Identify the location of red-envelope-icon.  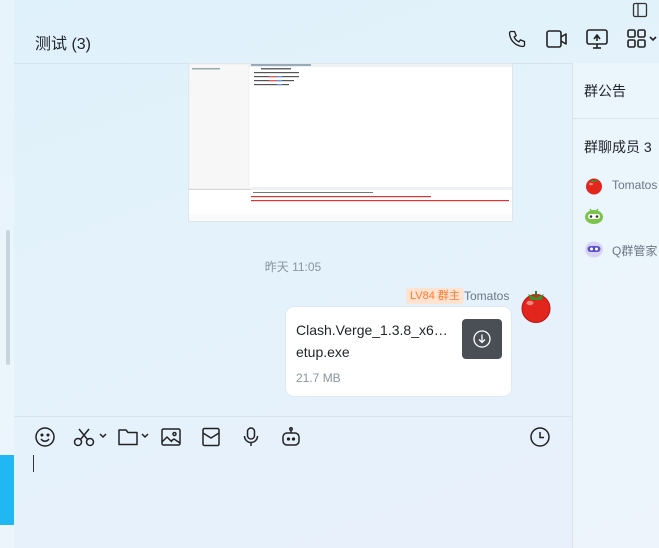
(211, 437).